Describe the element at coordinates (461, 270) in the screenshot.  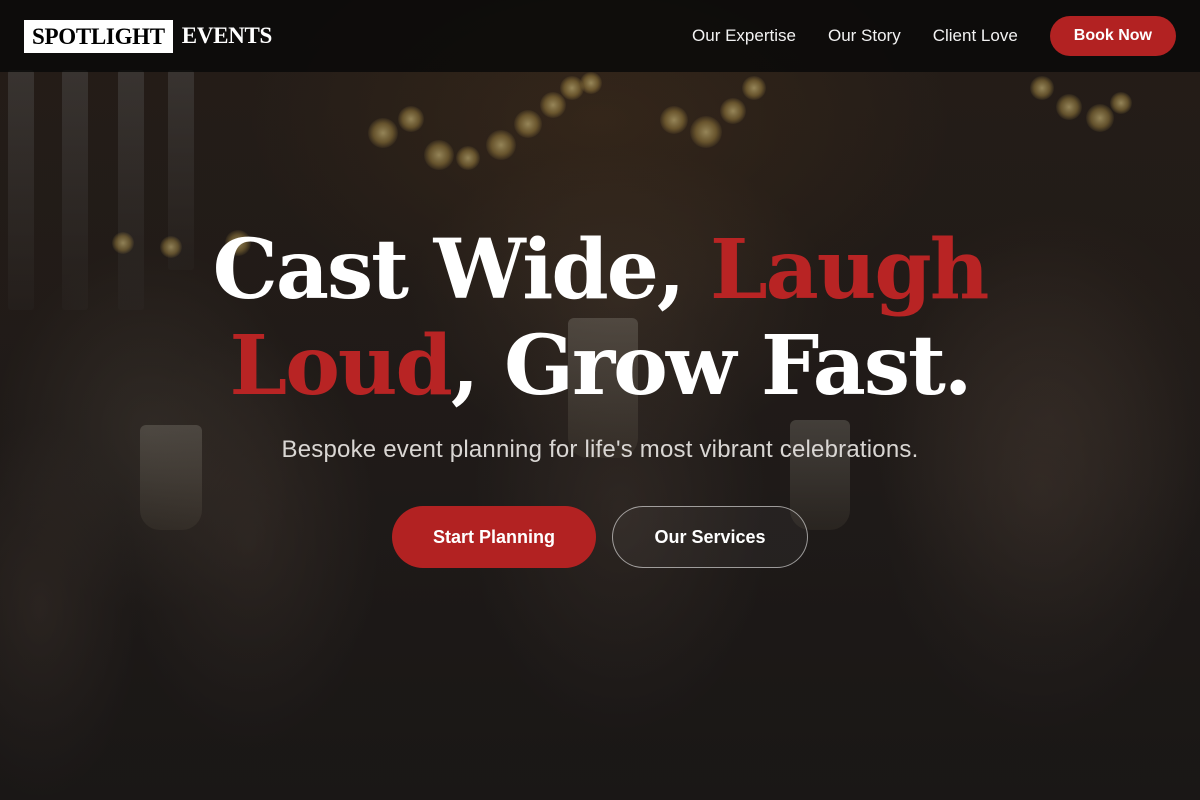
I see `headline-text: Cast Wide,` at that location.